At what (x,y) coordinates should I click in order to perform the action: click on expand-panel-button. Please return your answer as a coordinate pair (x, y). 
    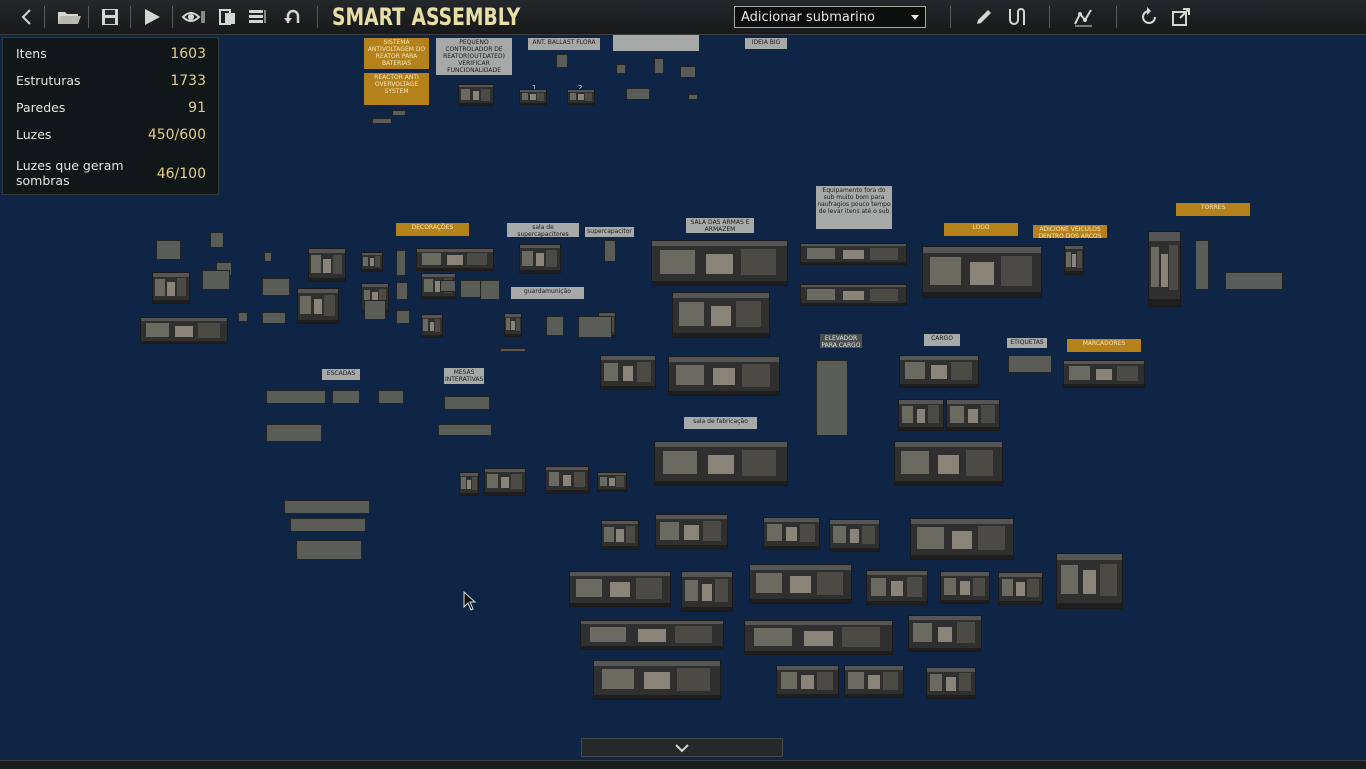
    Looking at the image, I should click on (682, 747).